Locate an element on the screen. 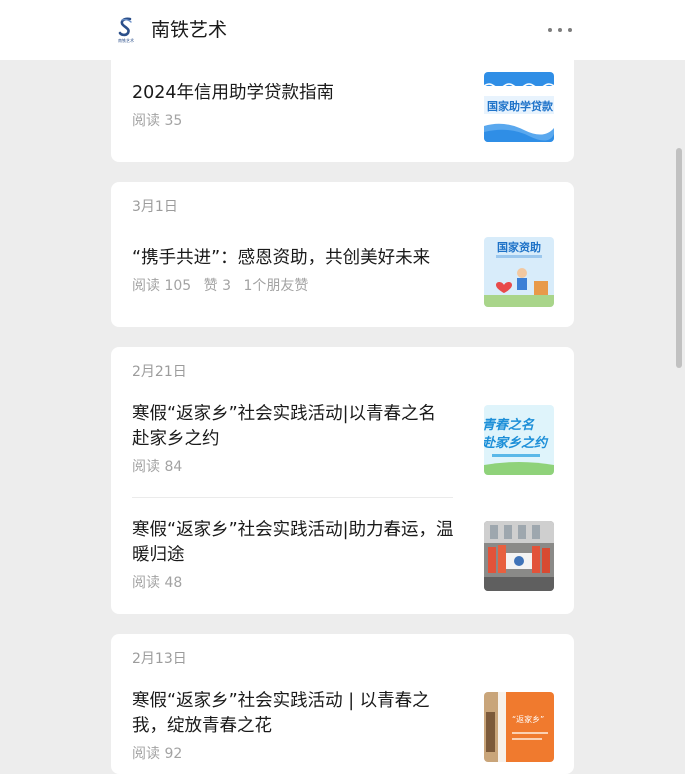 The width and height of the screenshot is (685, 774). article-meta: 阅读 105 赞 3 1个朋友赞 is located at coordinates (224, 286).